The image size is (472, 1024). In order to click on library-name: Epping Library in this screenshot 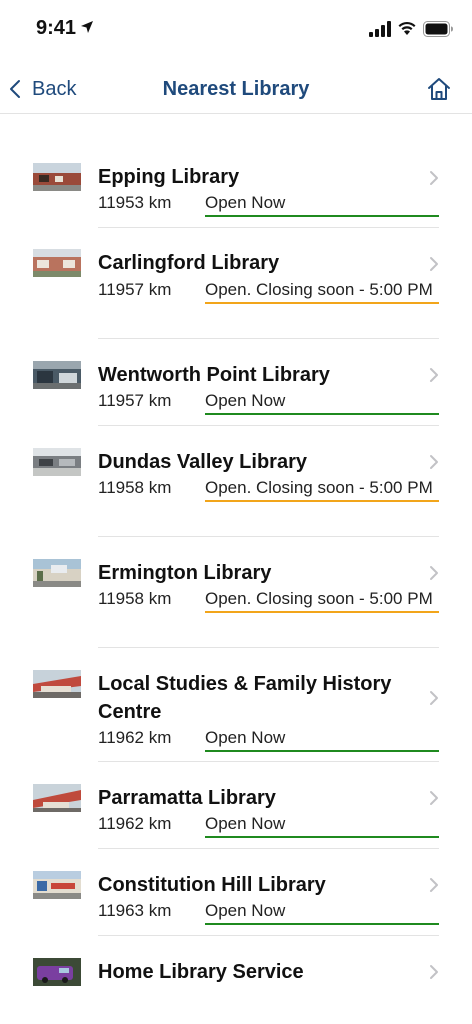, I will do `click(169, 177)`.